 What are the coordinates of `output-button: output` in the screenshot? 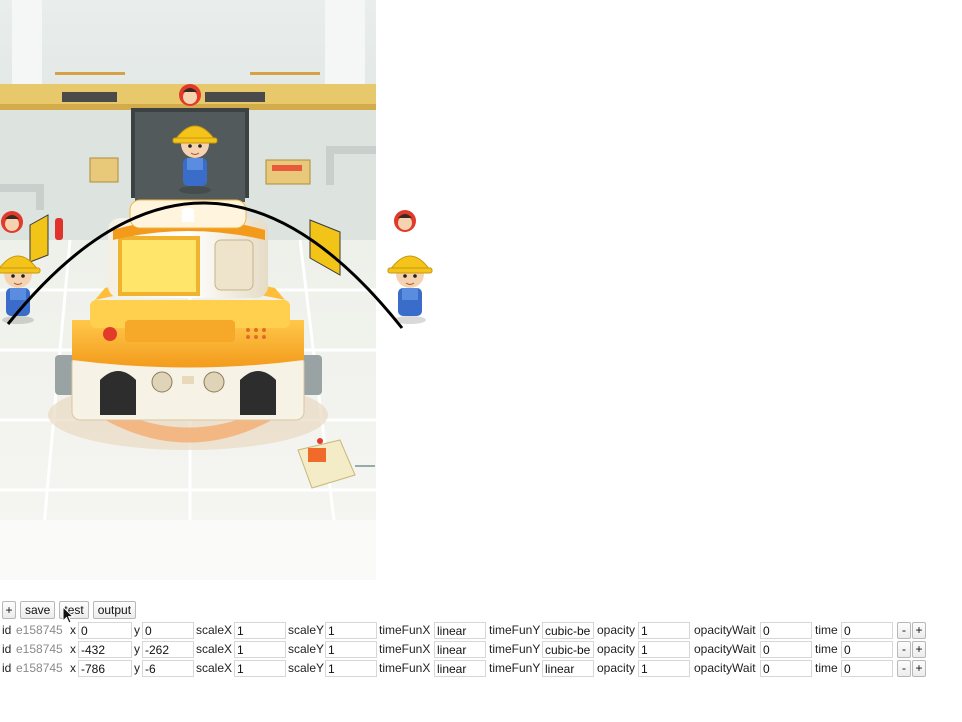 It's located at (114, 610).